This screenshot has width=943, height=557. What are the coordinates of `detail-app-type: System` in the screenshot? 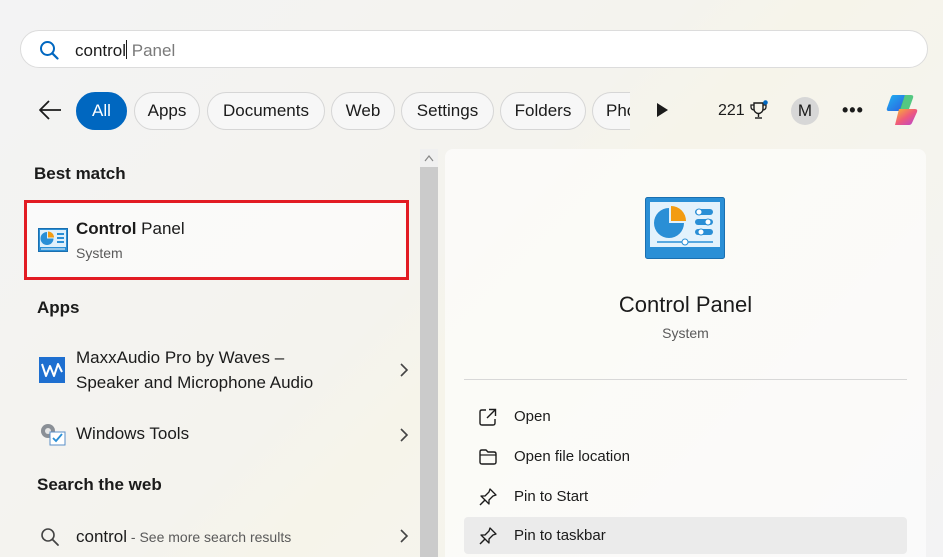 It's located at (685, 333).